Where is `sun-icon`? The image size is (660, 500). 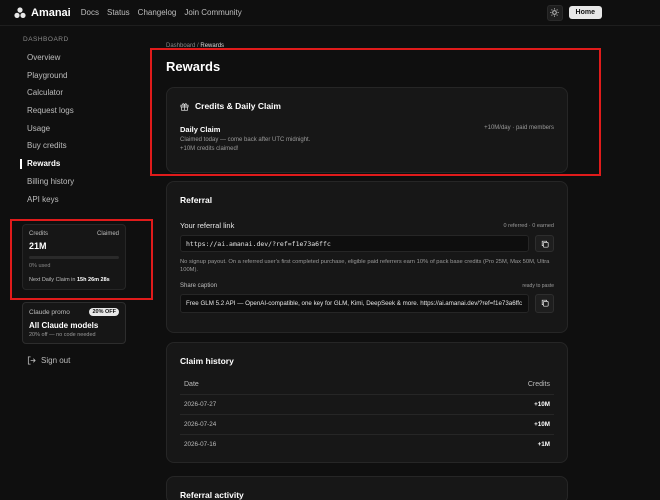 sun-icon is located at coordinates (554, 12).